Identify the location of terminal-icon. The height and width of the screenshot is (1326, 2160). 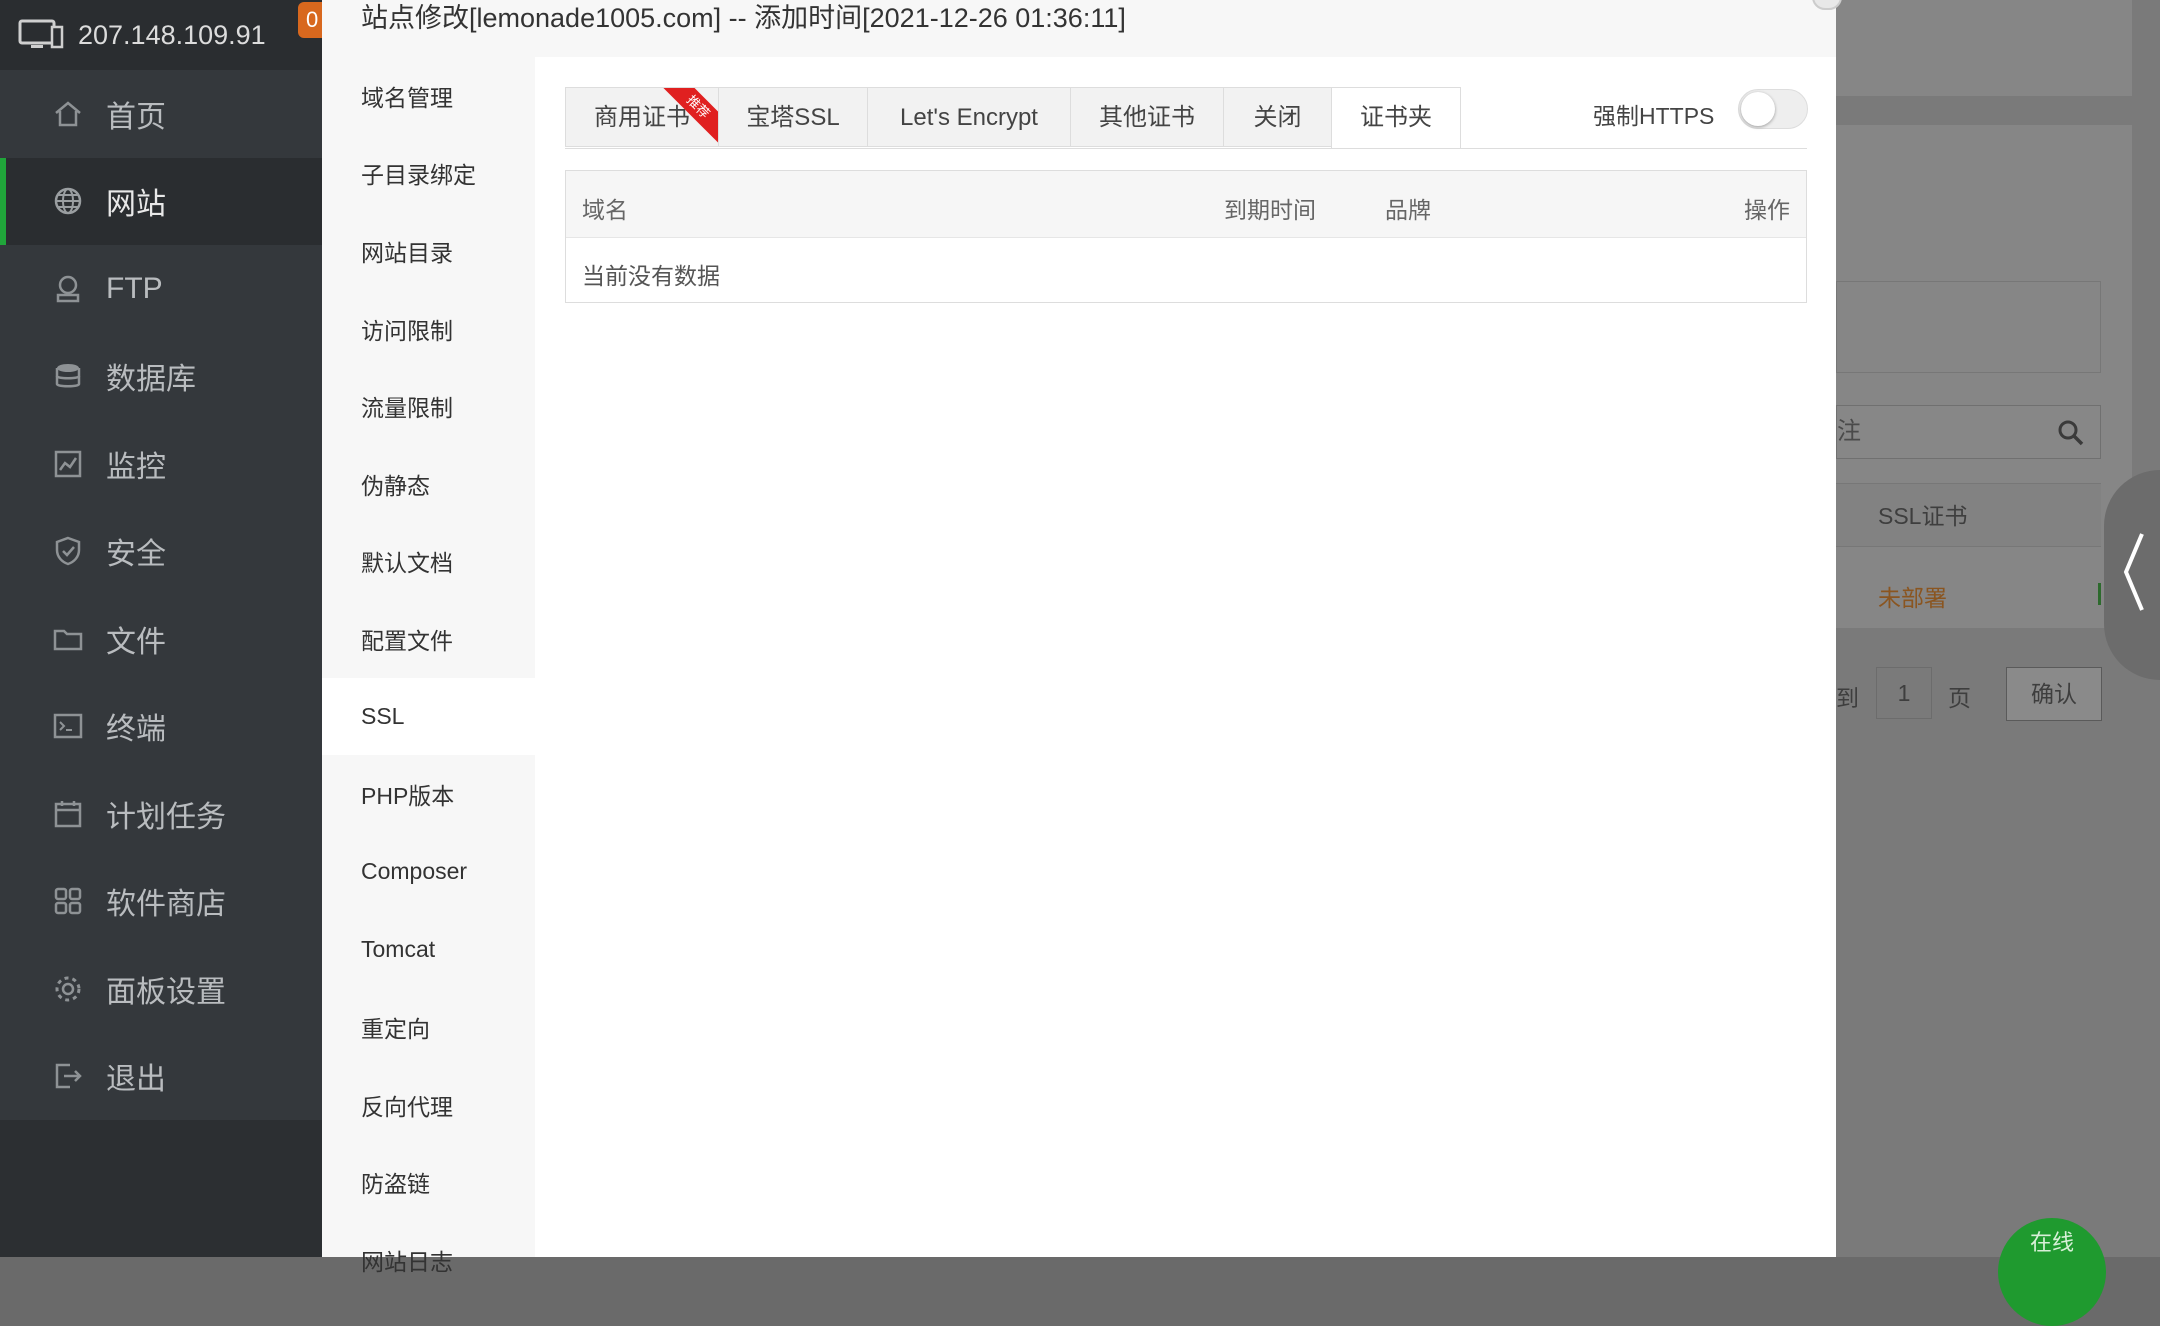
(68, 726).